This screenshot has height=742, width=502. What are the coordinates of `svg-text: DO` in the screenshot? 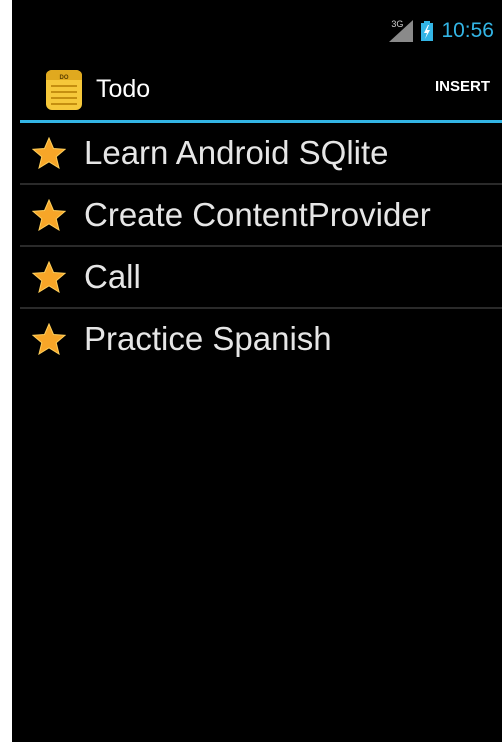 It's located at (64, 78).